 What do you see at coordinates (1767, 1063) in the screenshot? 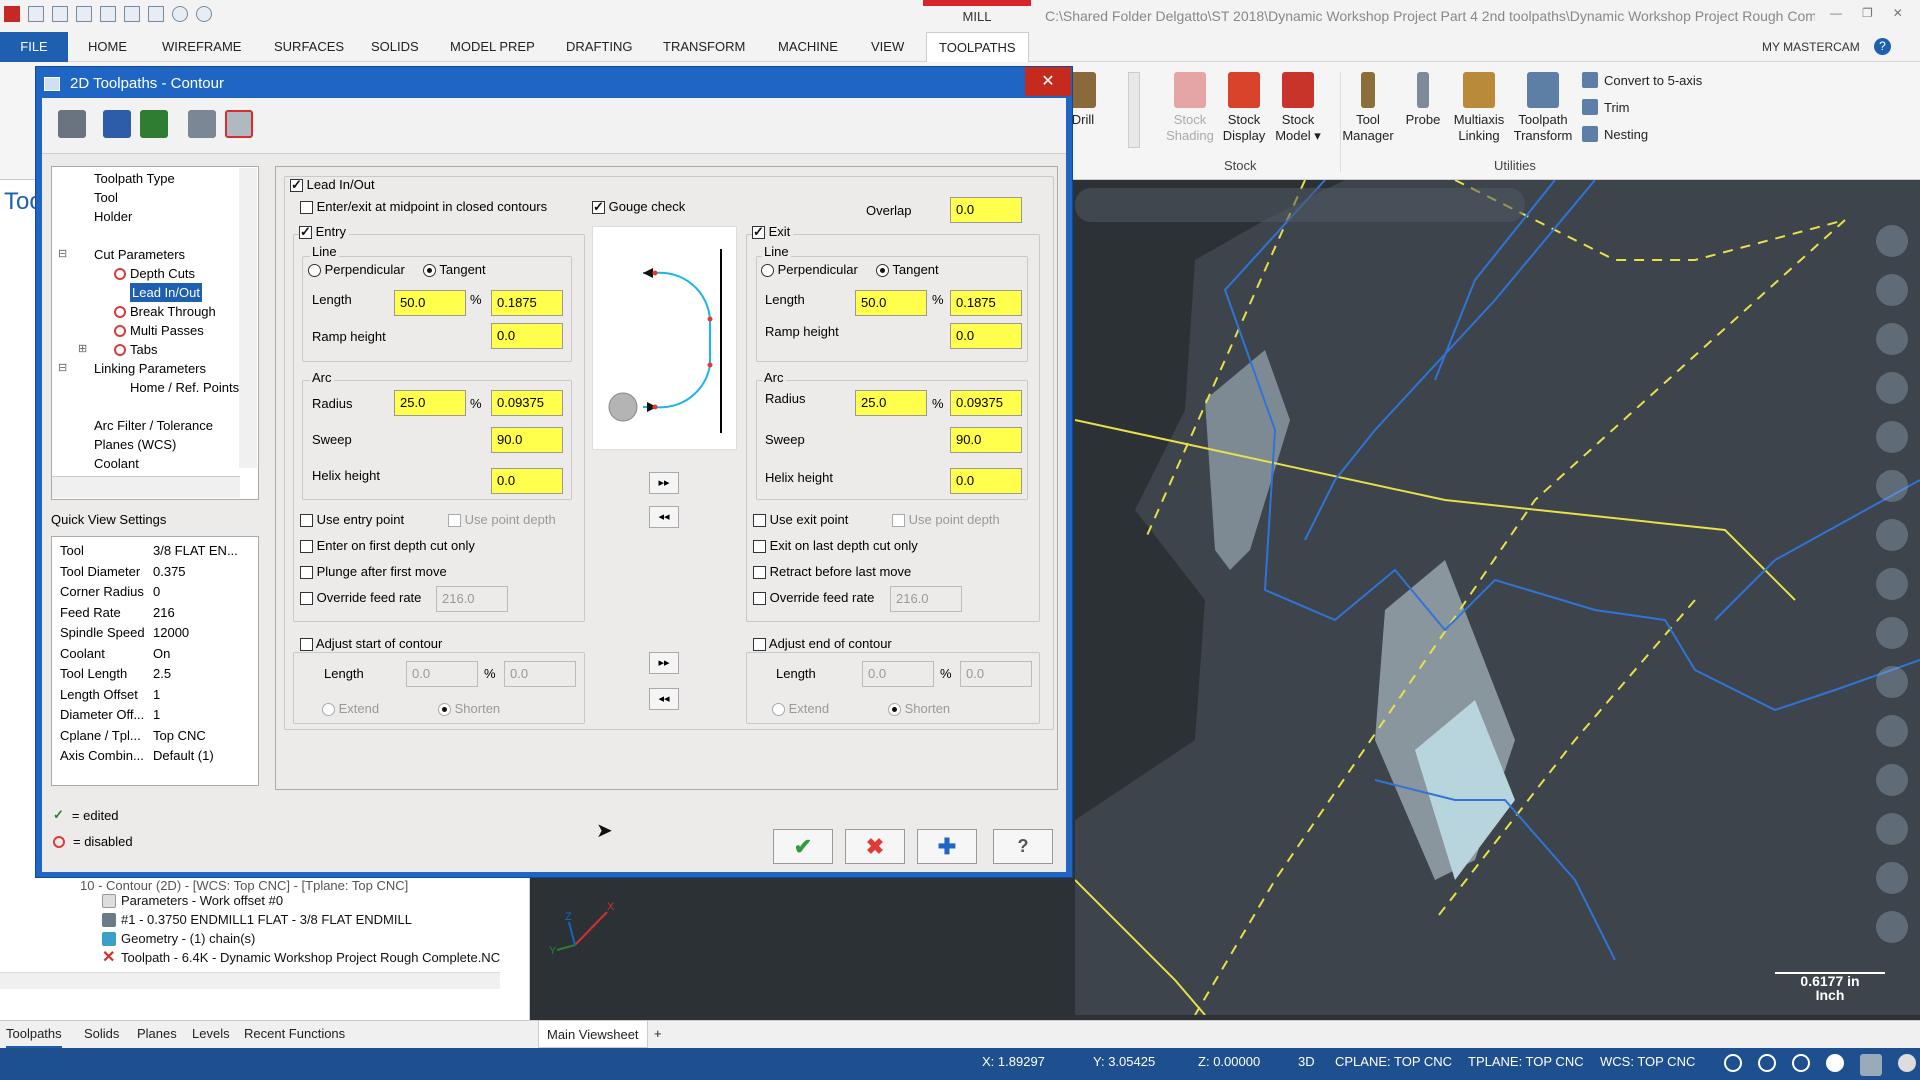
I see `wireframe-sphere-icon` at bounding box center [1767, 1063].